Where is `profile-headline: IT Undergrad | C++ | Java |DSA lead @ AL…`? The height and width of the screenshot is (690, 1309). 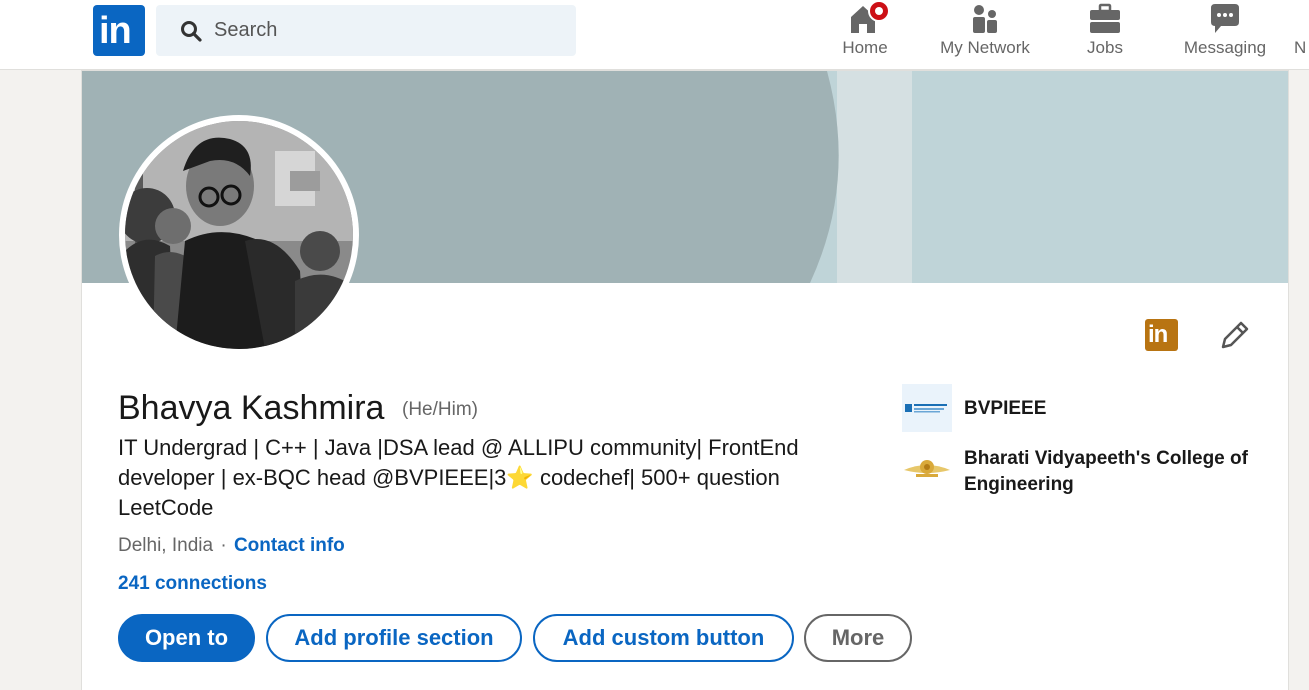
profile-headline: IT Undergrad | C++ | Java |DSA lead @ AL… is located at coordinates (488, 478).